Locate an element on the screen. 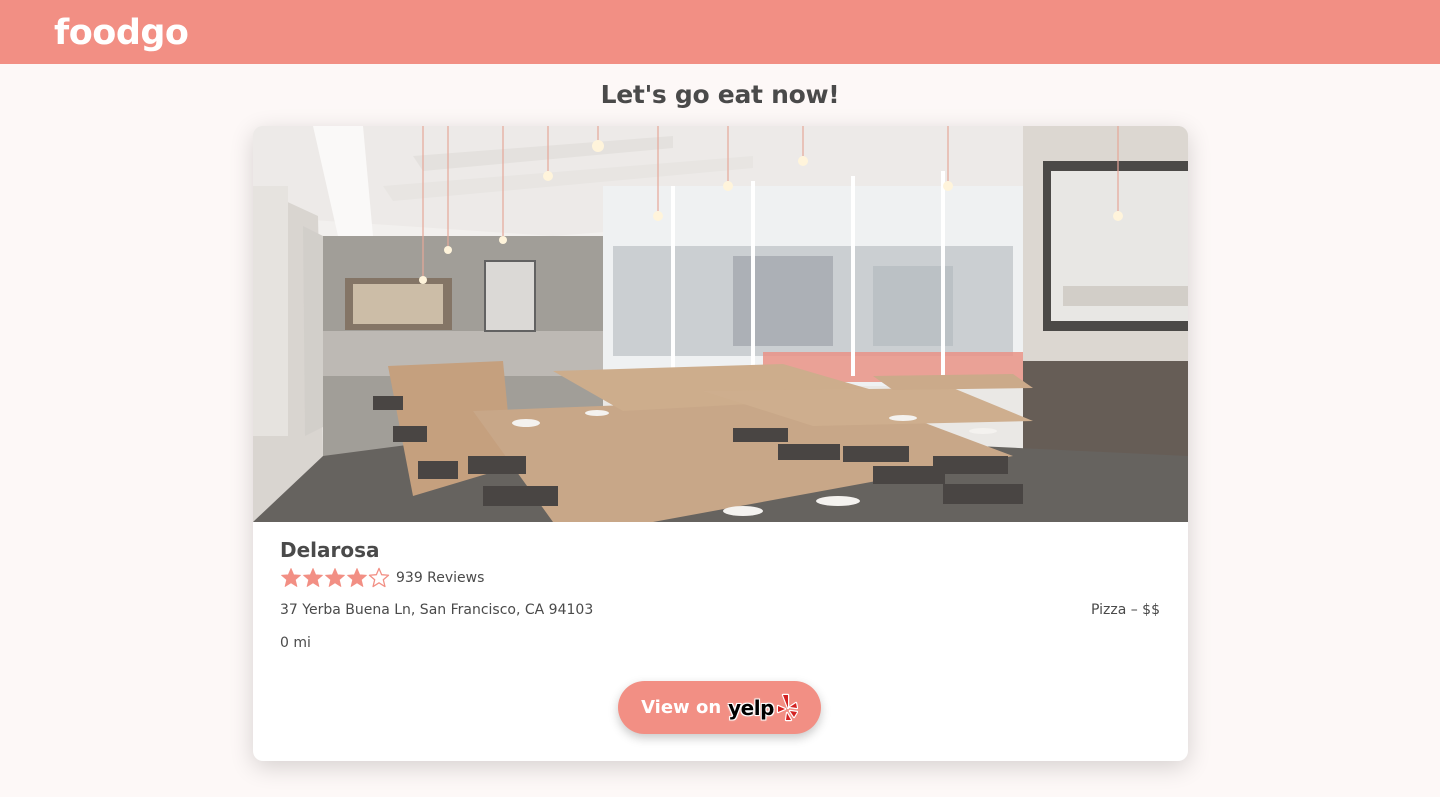 This screenshot has height=797, width=1440. restaurant-distance: 0 mi is located at coordinates (295, 643).